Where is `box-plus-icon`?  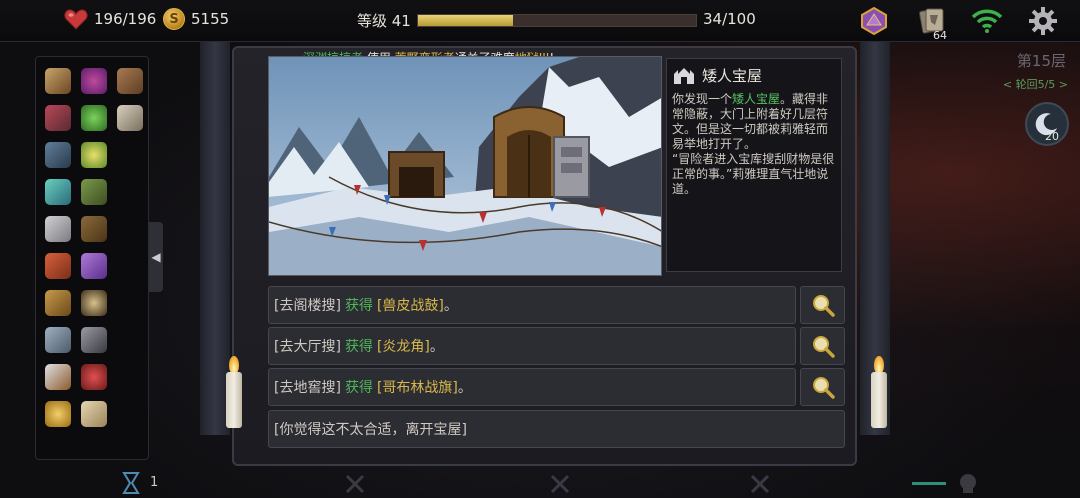 box-plus-icon is located at coordinates (58, 155).